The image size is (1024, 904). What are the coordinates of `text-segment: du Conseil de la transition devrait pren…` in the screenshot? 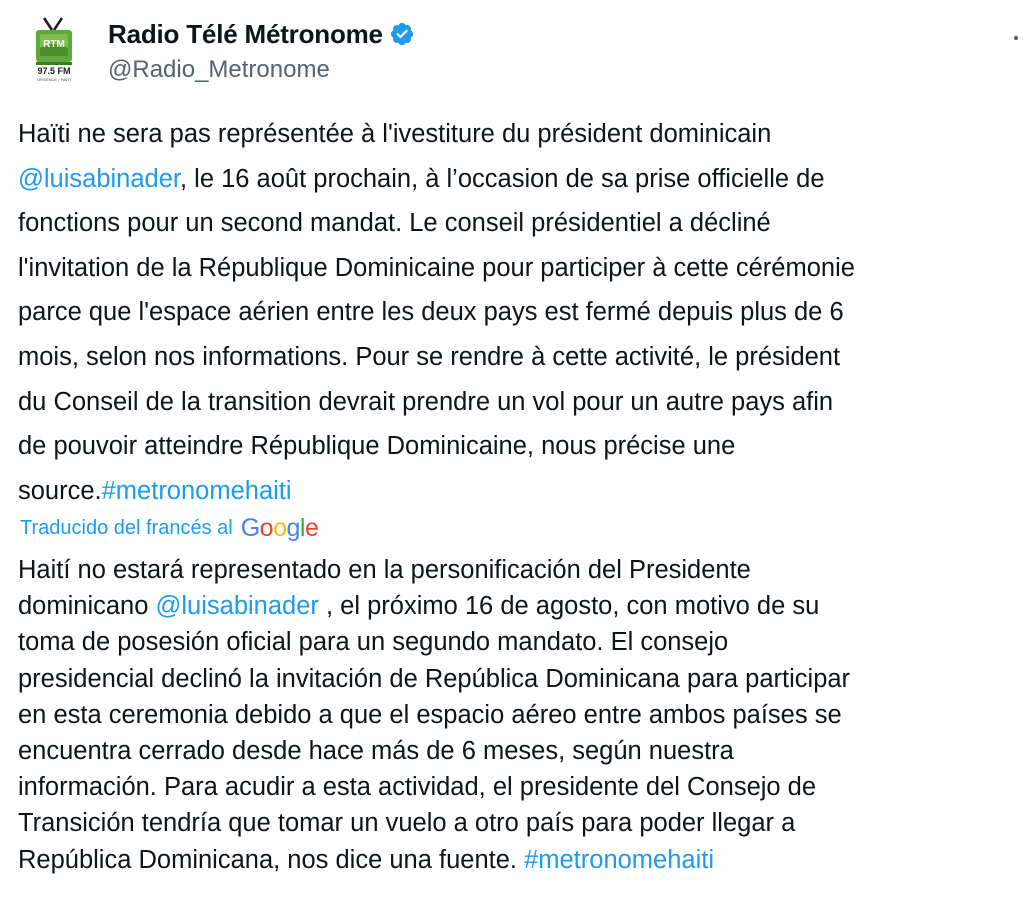 It's located at (426, 401).